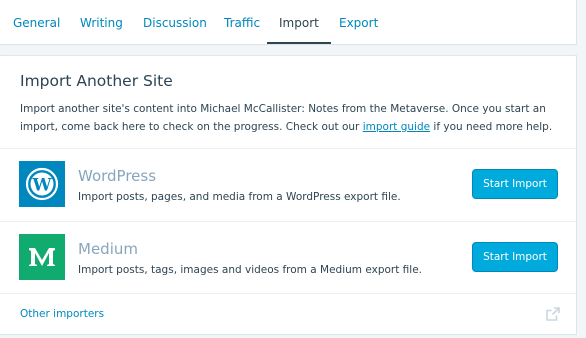 Image resolution: width=586 pixels, height=338 pixels. What do you see at coordinates (396, 127) in the screenshot?
I see `import-guide-link: import guide` at bounding box center [396, 127].